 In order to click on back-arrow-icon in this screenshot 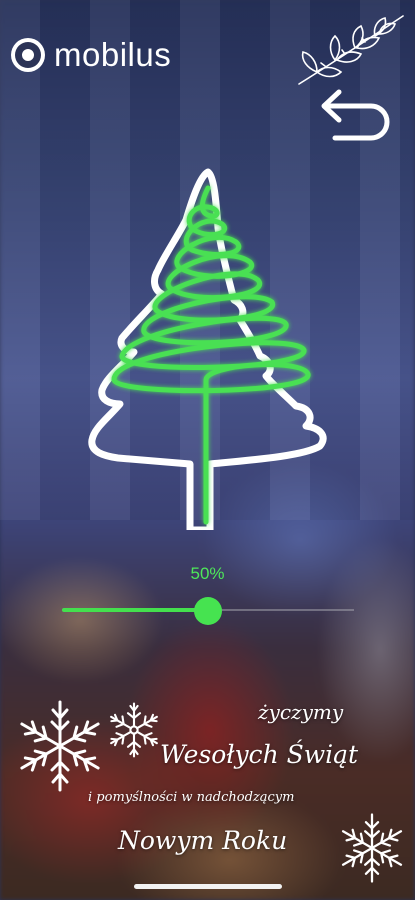, I will do `click(355, 115)`.